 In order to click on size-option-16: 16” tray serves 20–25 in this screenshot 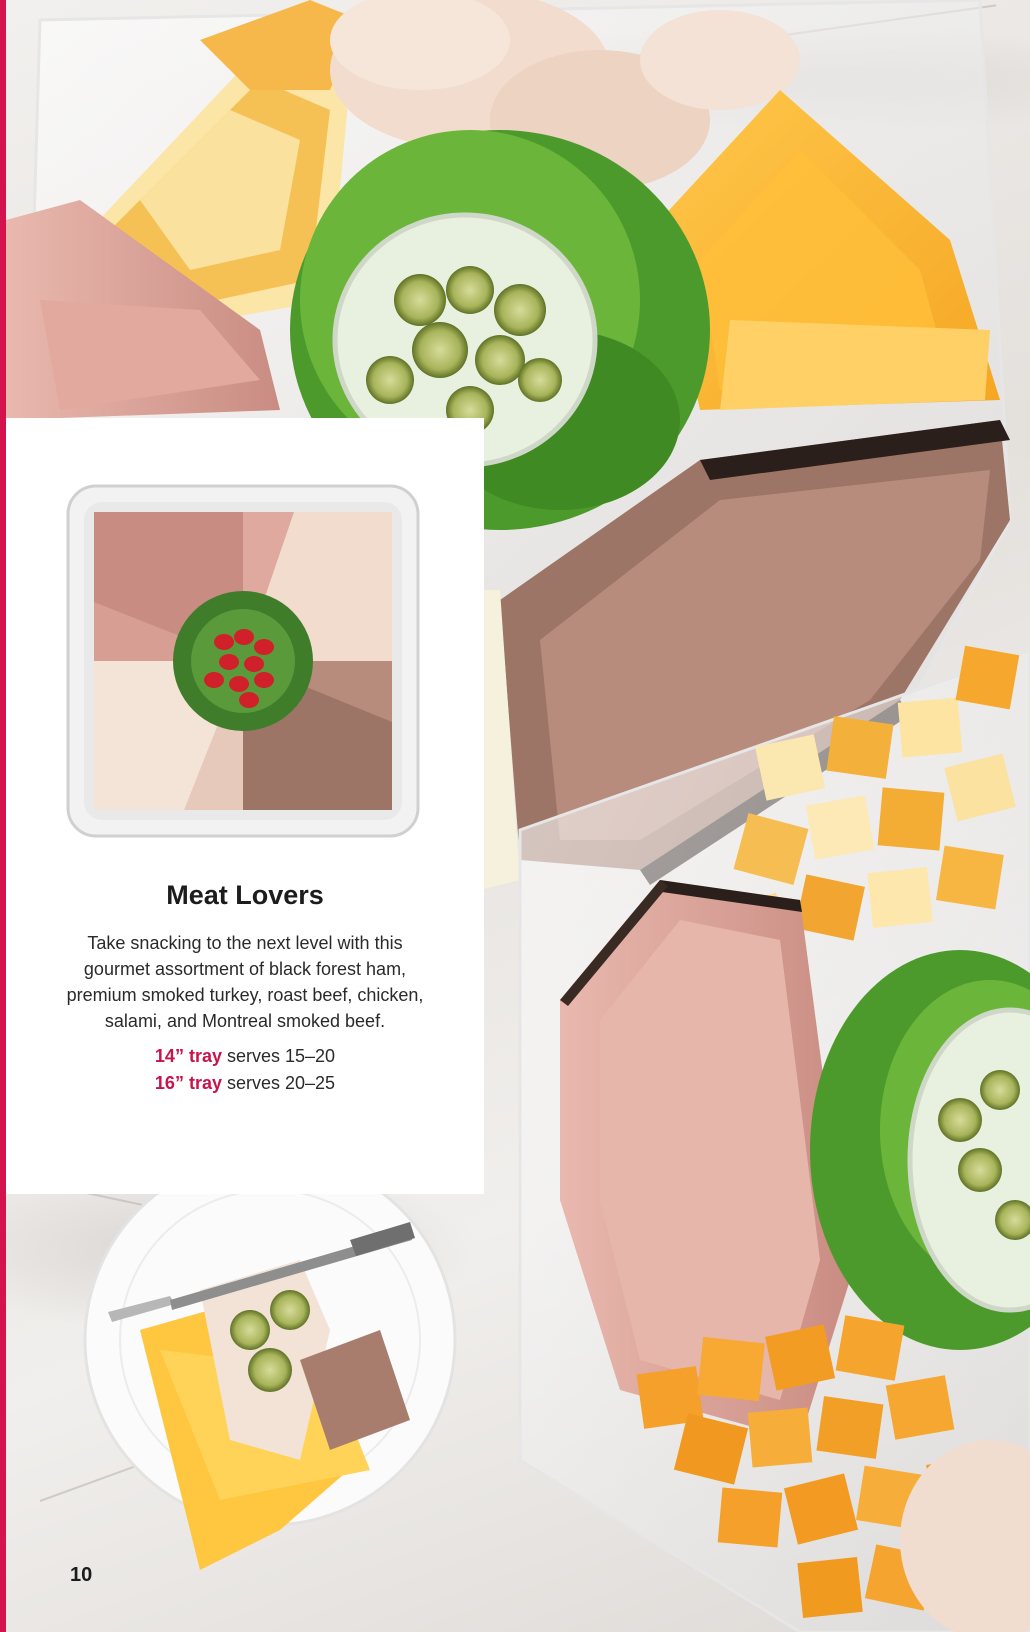, I will do `click(245, 1083)`.